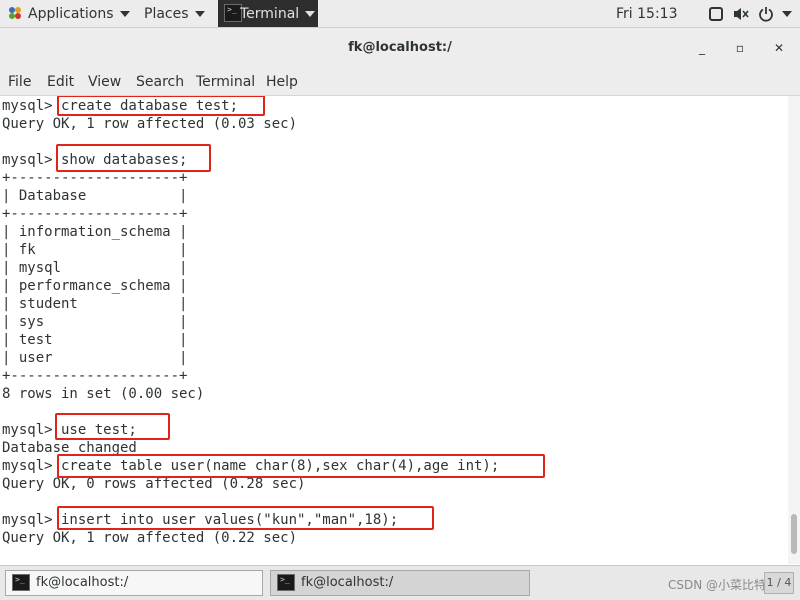 Image resolution: width=800 pixels, height=600 pixels. What do you see at coordinates (717, 585) in the screenshot?
I see `watermark-text: CSDN @小菜比特` at bounding box center [717, 585].